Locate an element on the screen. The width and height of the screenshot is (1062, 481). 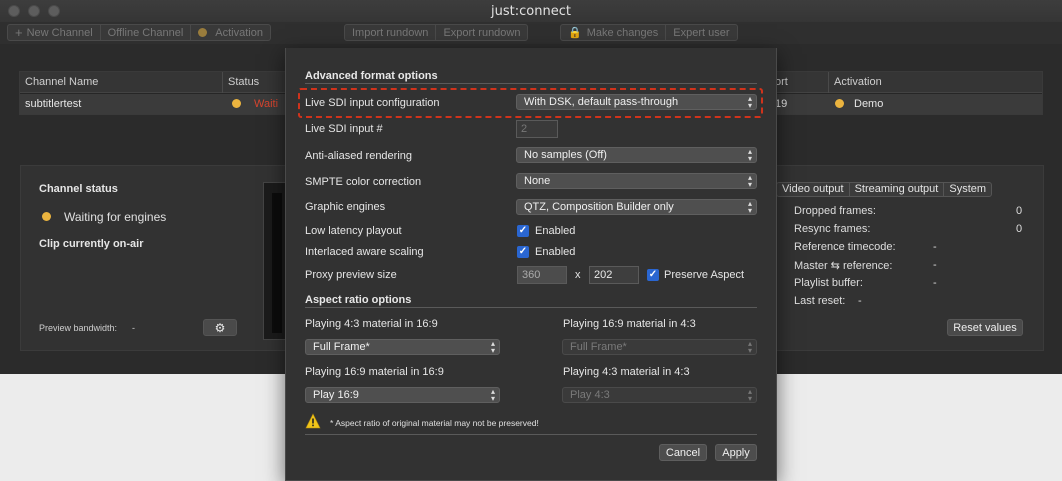
master-reference-value: - is located at coordinates (935, 265).